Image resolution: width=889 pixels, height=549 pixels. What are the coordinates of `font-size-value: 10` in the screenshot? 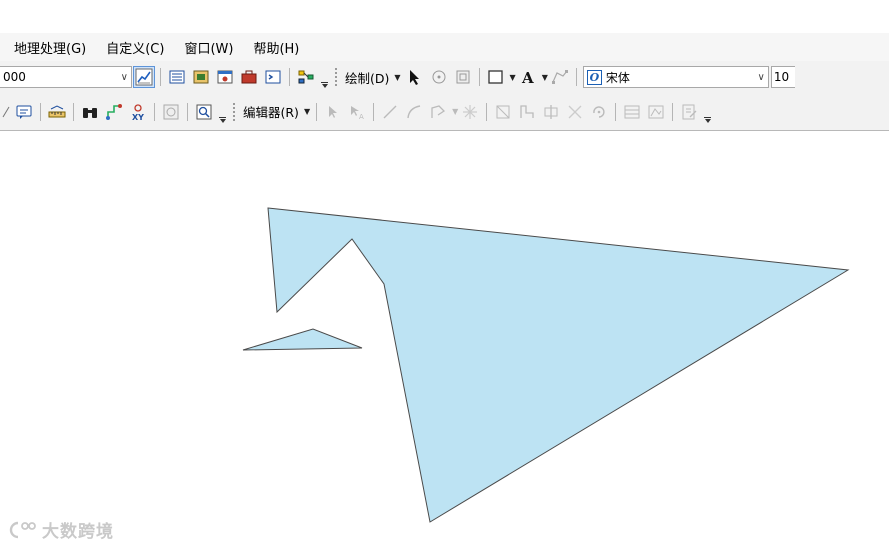 It's located at (781, 77).